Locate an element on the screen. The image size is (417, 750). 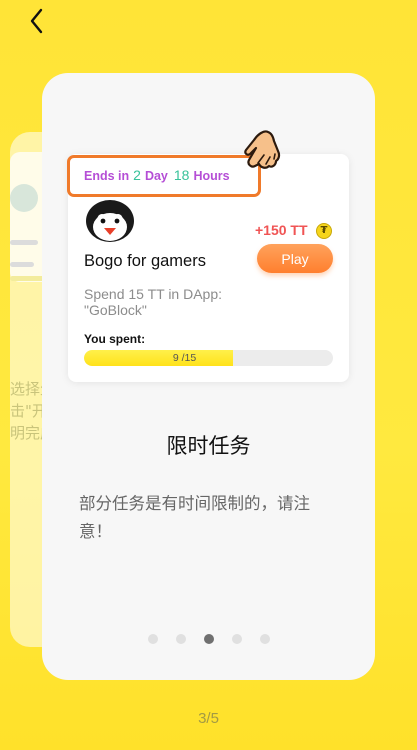
day-label: Day is located at coordinates (156, 176).